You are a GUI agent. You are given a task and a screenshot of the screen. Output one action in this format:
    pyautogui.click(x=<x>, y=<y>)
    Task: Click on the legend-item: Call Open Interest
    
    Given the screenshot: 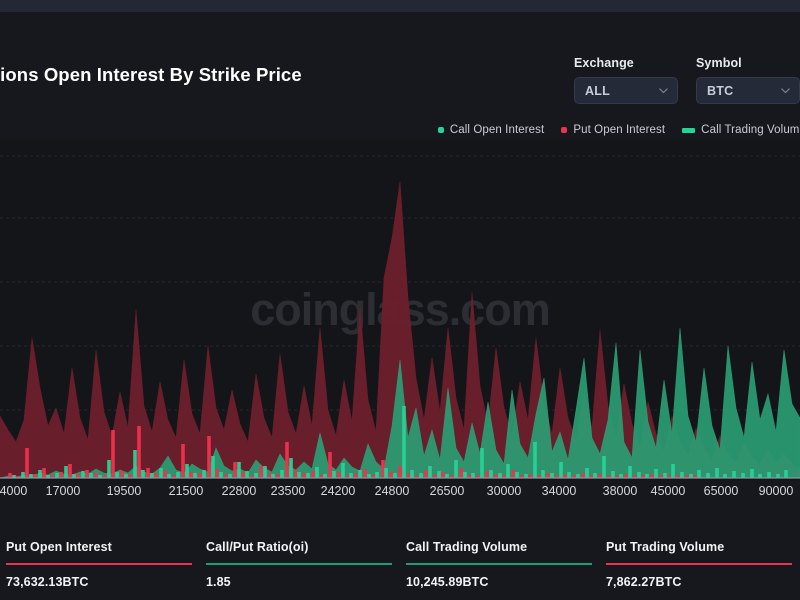 What is the action you would take?
    pyautogui.click(x=491, y=130)
    